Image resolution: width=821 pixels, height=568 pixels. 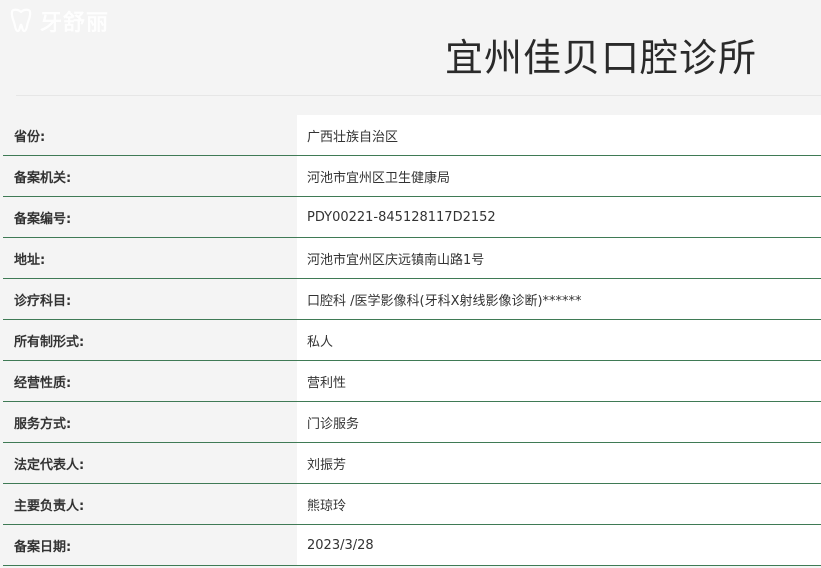 I want to click on page-title: 宜州佳贝口腔诊所, so click(x=601, y=58).